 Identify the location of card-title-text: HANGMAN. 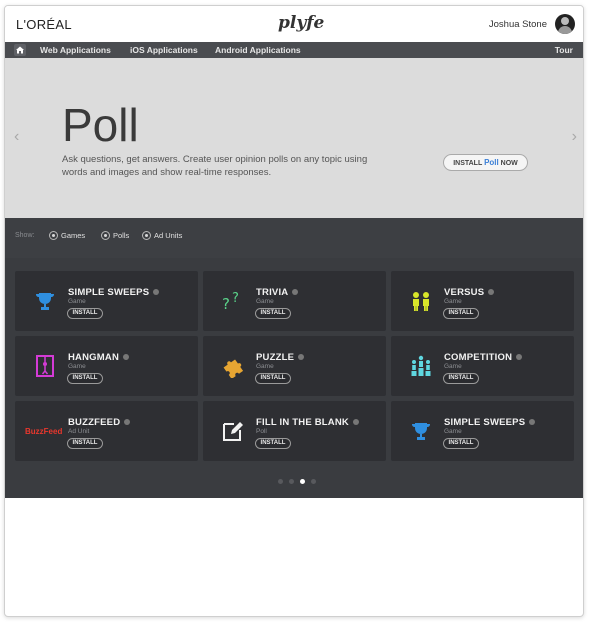
(94, 357).